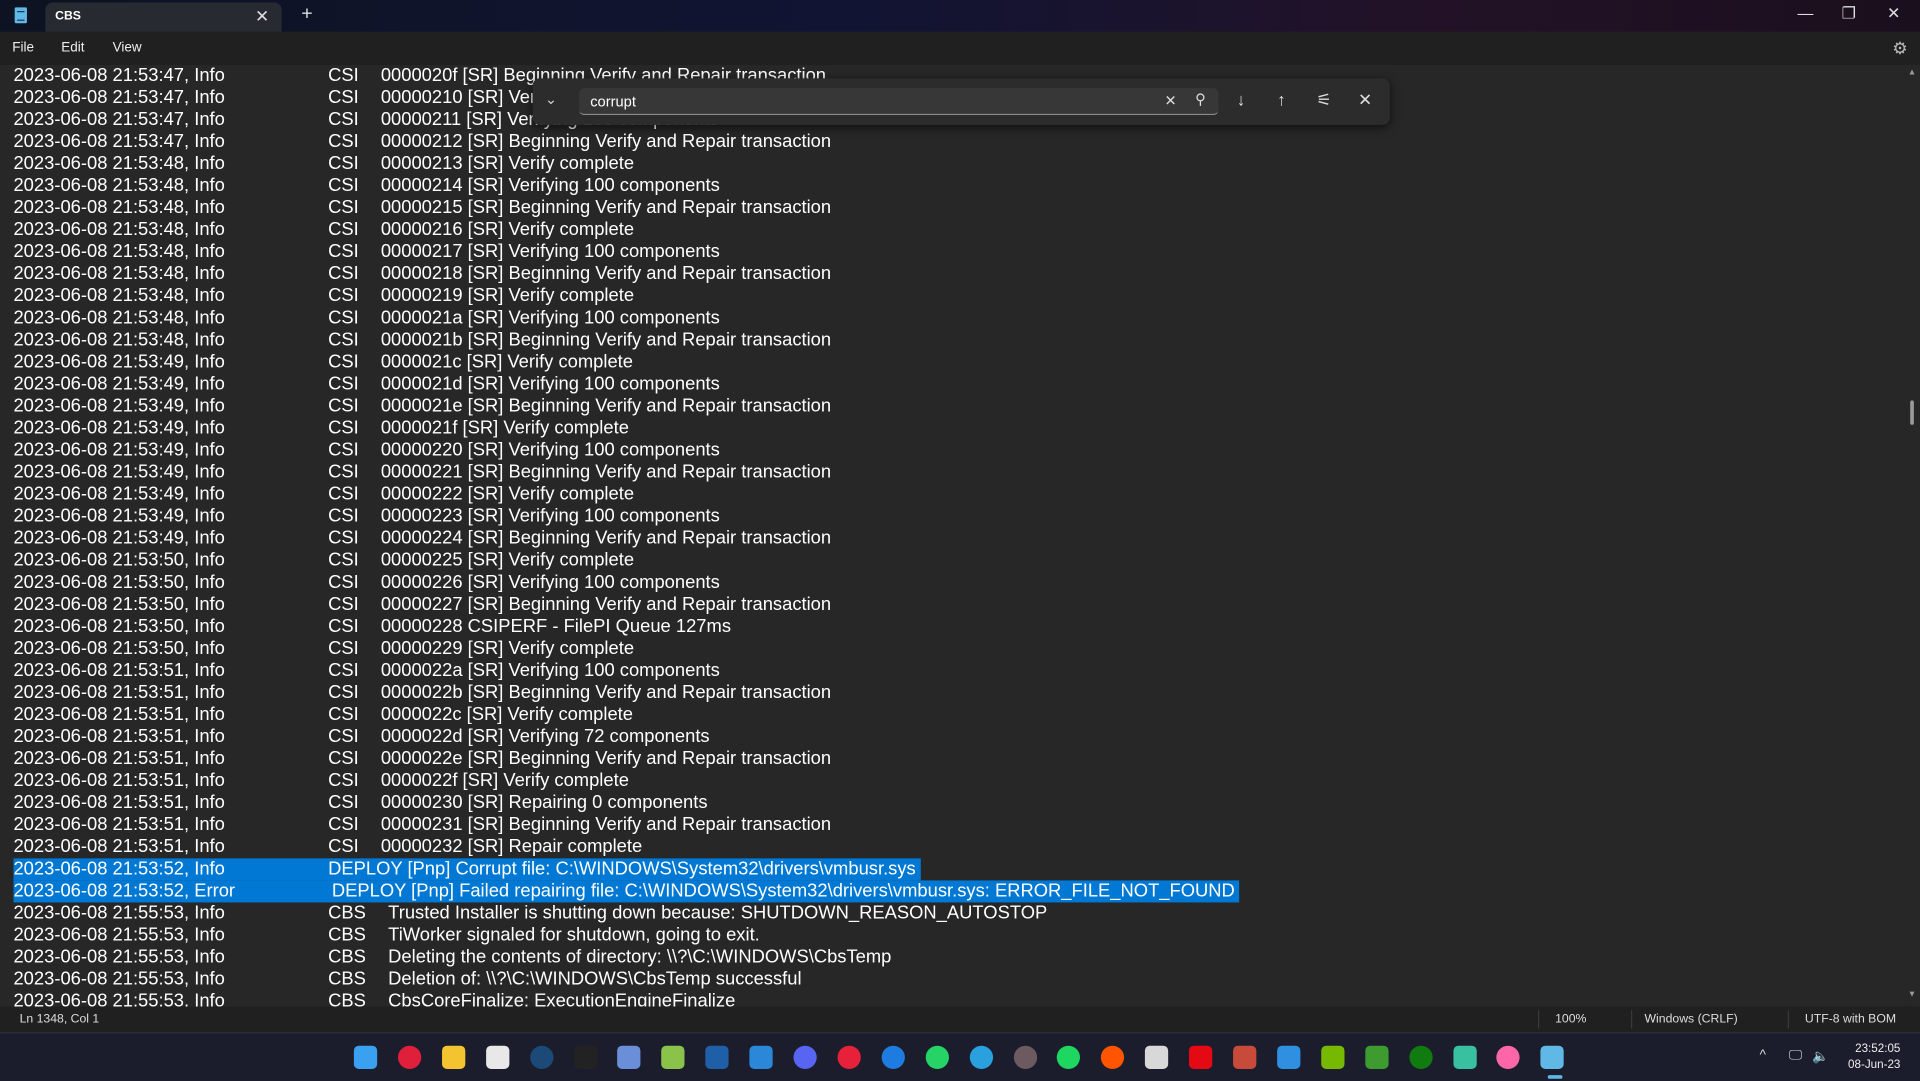 This screenshot has height=1081, width=1920. What do you see at coordinates (629, 1057) in the screenshot?
I see `app-icon` at bounding box center [629, 1057].